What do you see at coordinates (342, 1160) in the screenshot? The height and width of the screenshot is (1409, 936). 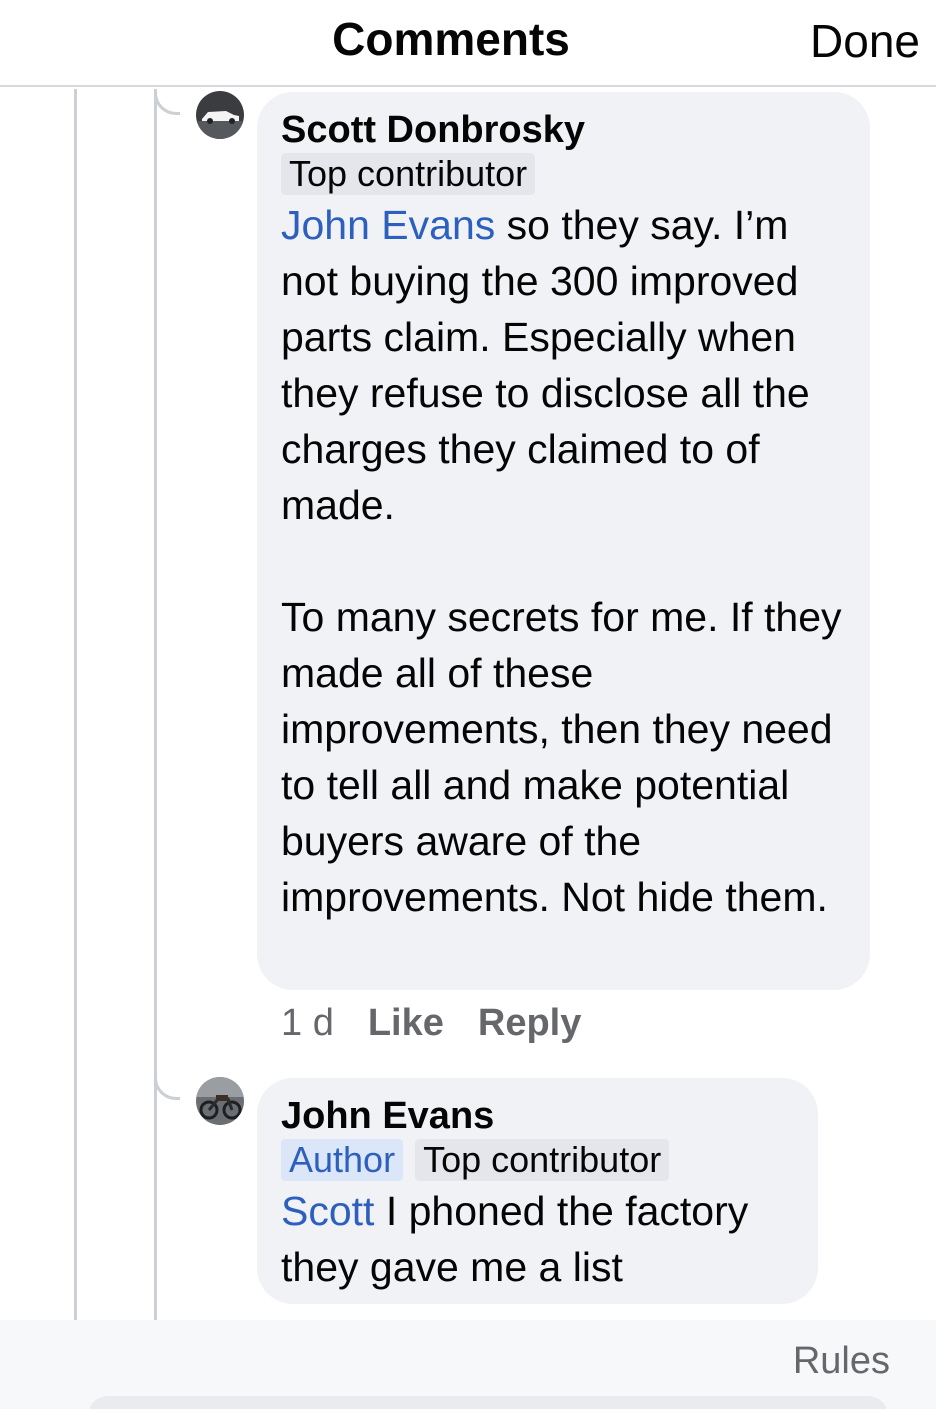 I see `author-badge: Author` at bounding box center [342, 1160].